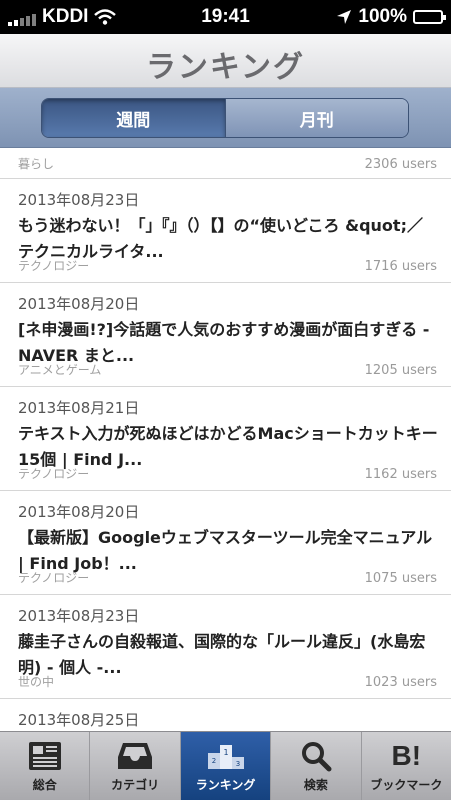 The width and height of the screenshot is (451, 800). What do you see at coordinates (60, 370) in the screenshot?
I see `item-category: アニメとゲーム` at bounding box center [60, 370].